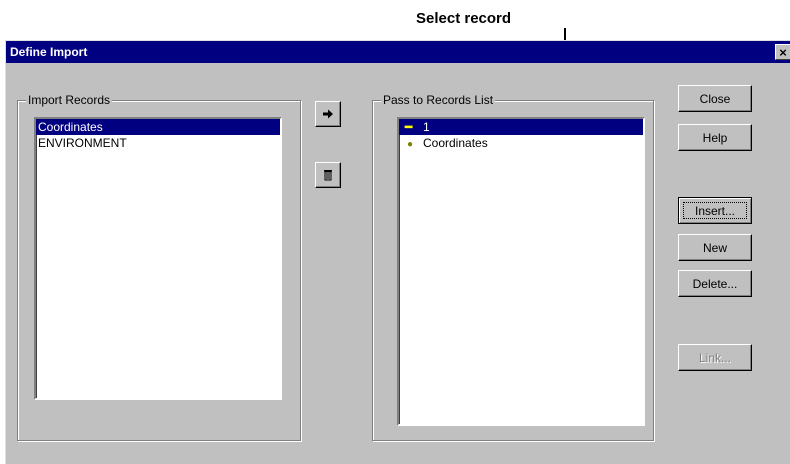 This screenshot has height=464, width=790. Describe the element at coordinates (464, 18) in the screenshot. I see `select-record-callout: Select record` at that location.